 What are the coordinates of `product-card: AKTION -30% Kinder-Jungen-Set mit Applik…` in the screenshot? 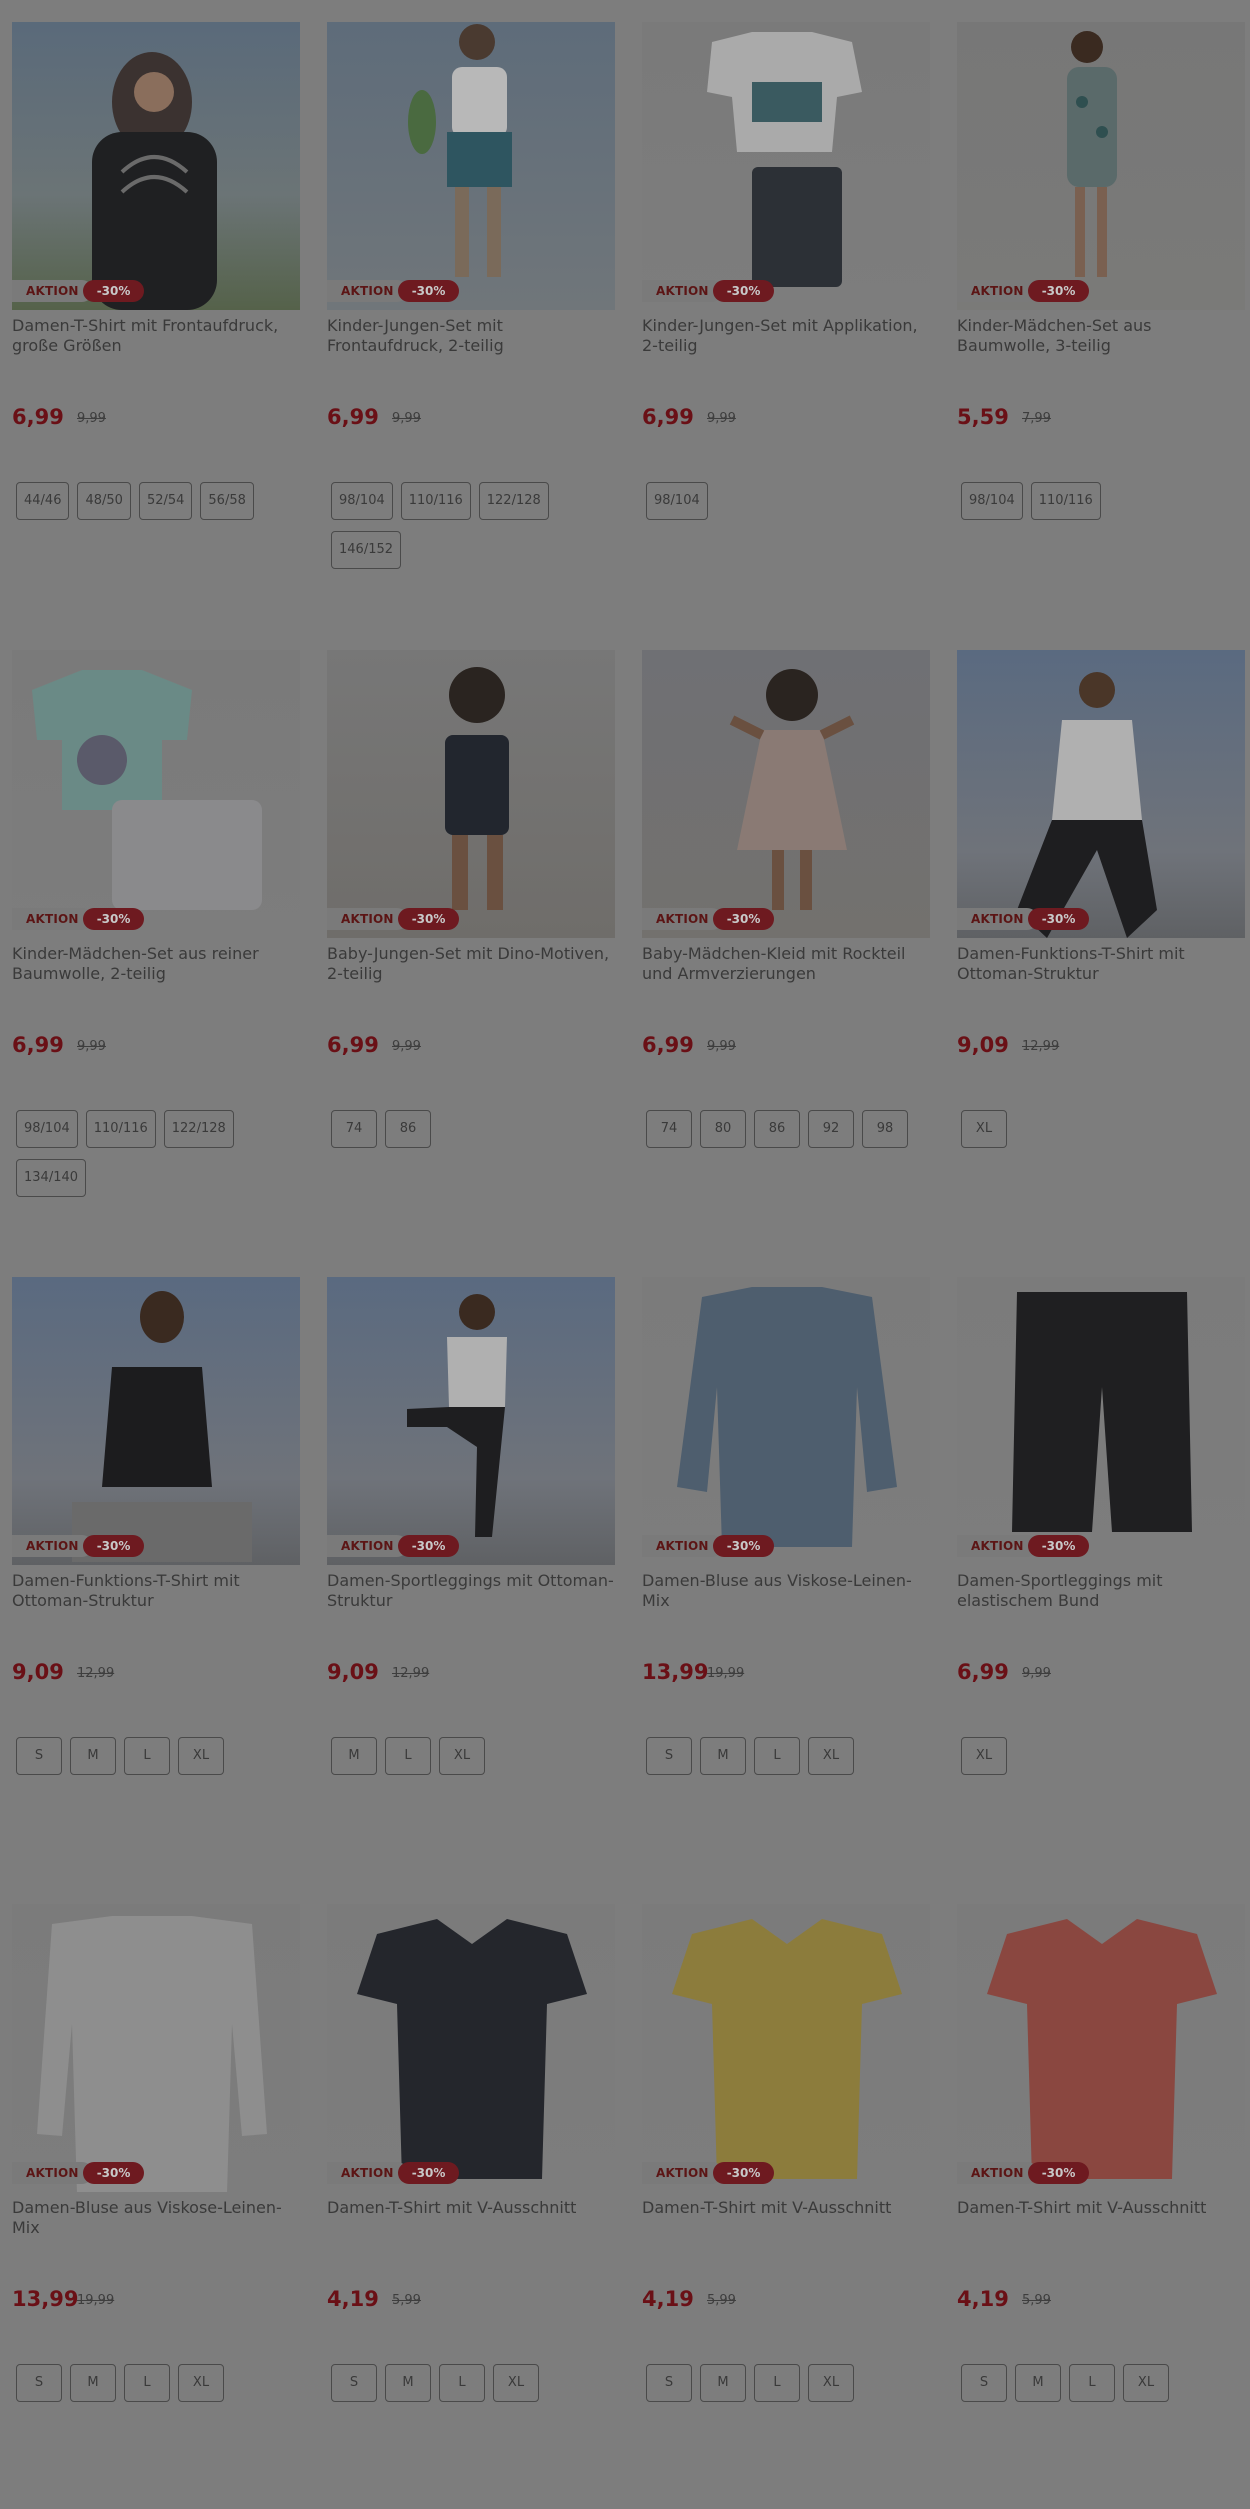 It's located at (787, 322).